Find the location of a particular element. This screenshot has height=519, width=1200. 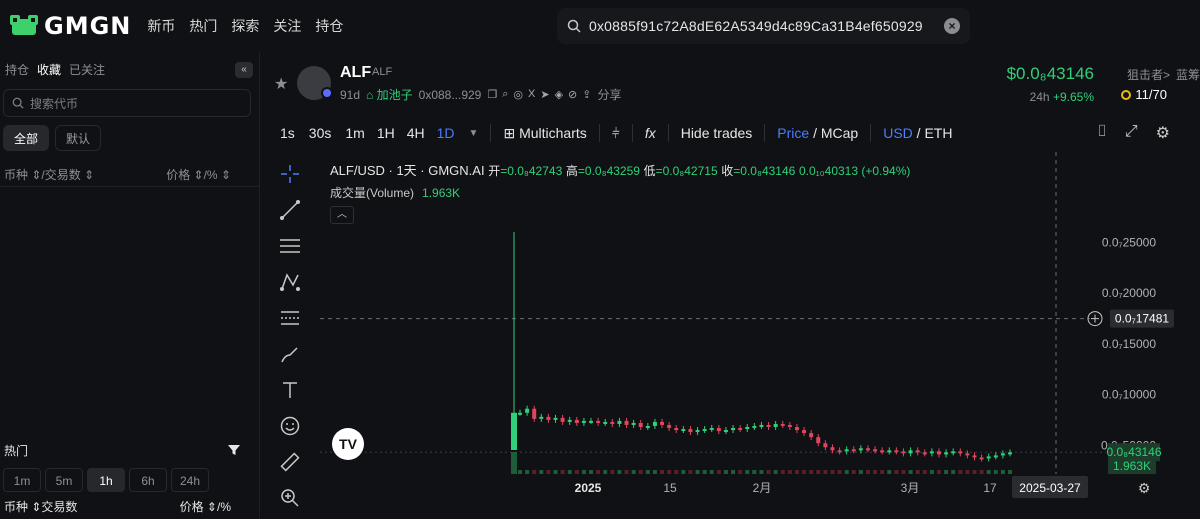

nav-explore: 探索 is located at coordinates (245, 26).